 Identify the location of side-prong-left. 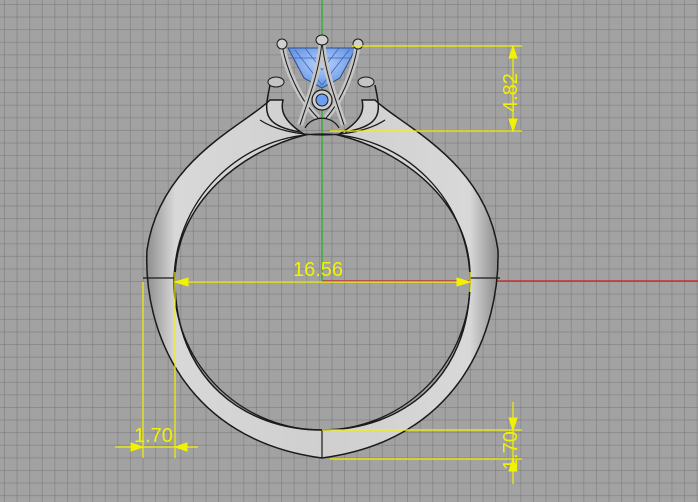
(276, 82).